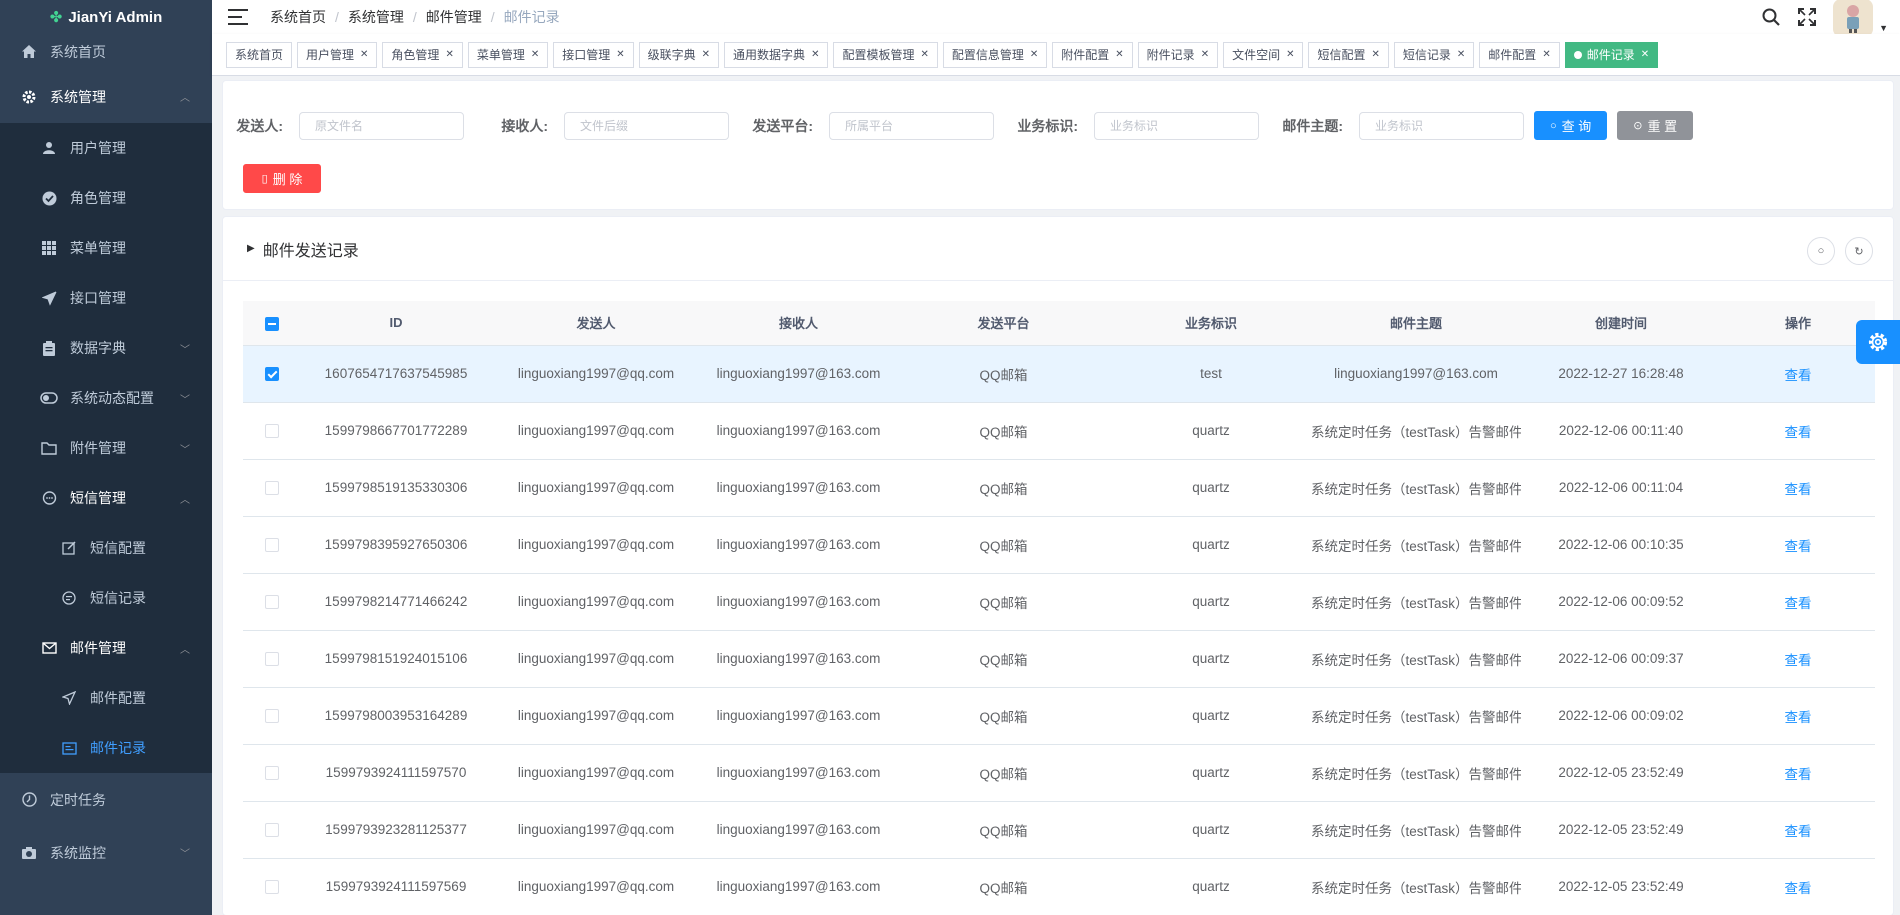 Image resolution: width=1900 pixels, height=915 pixels. Describe the element at coordinates (106, 52) in the screenshot. I see `sidebar-item-home: 系统首页` at that location.